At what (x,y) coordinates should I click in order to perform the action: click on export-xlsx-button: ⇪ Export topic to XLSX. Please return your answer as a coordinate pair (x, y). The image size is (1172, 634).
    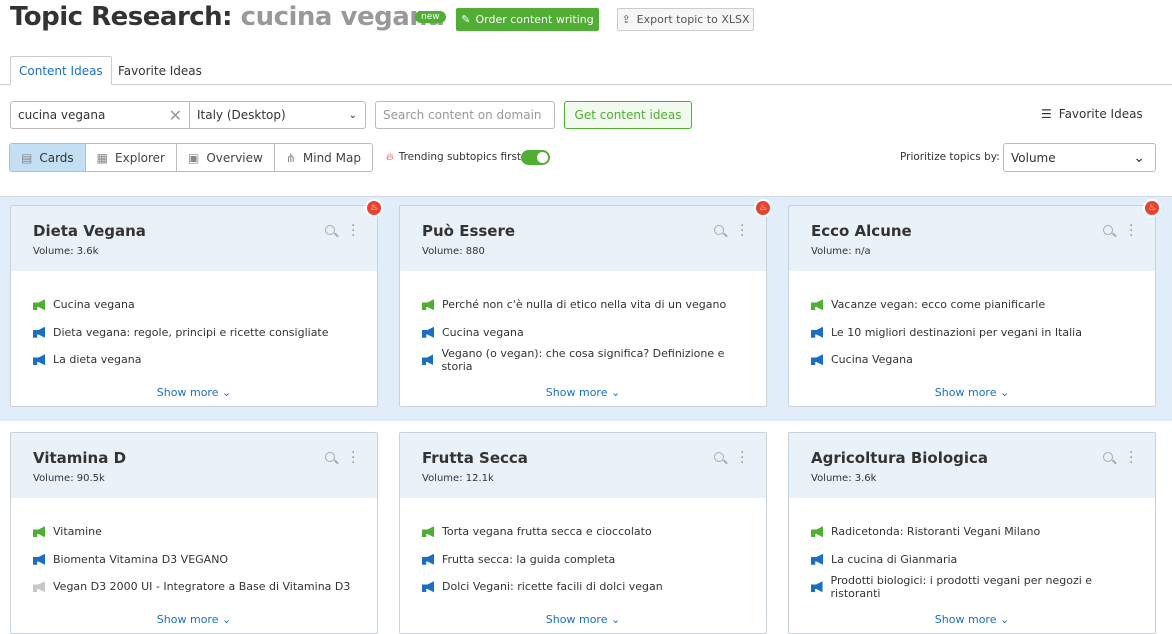
    Looking at the image, I should click on (685, 19).